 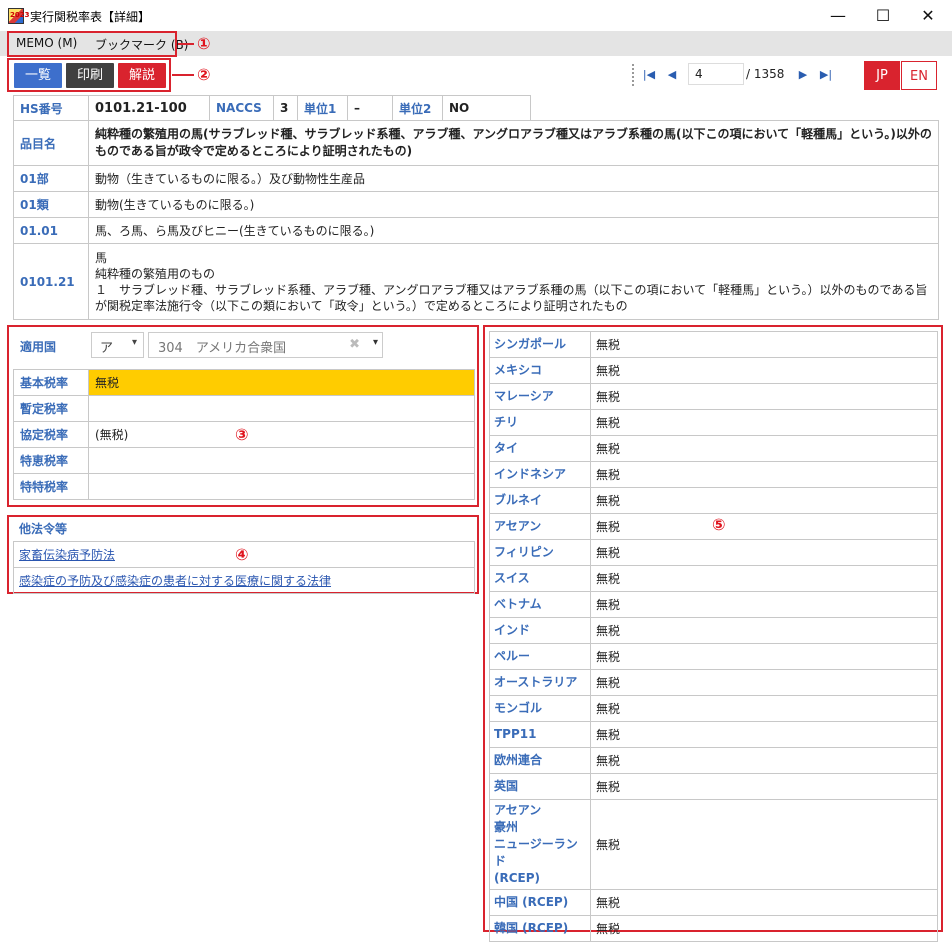 I want to click on table-row: ペルー 無税, so click(x=713, y=656).